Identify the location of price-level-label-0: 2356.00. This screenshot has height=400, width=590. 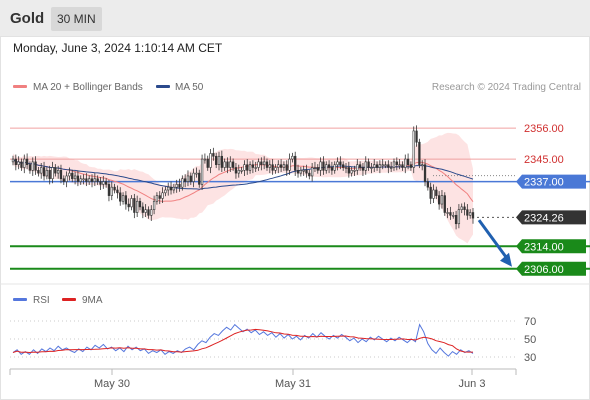
(544, 129).